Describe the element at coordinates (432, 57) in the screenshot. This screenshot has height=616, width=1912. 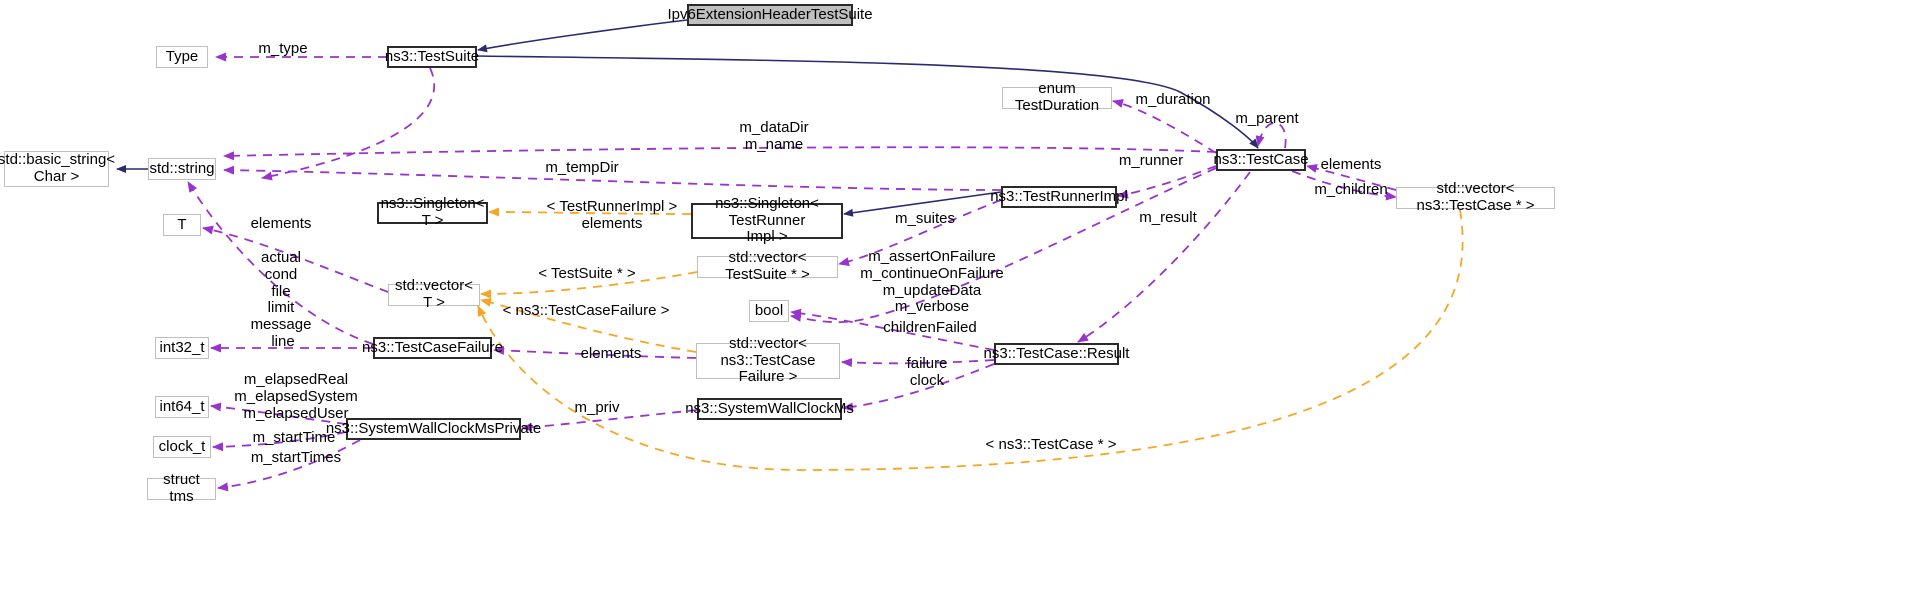
I see `class-node-testsuite: ns3::TestSuite` at that location.